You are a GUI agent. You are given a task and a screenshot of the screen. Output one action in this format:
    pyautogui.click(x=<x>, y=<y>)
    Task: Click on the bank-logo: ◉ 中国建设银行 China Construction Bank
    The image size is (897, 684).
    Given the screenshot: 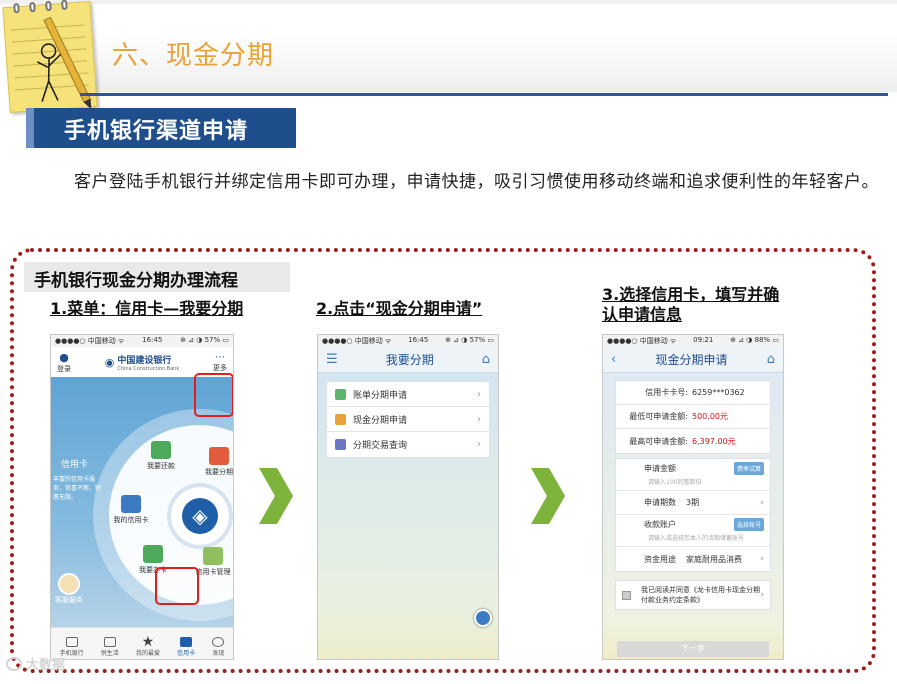 What is the action you would take?
    pyautogui.click(x=142, y=362)
    